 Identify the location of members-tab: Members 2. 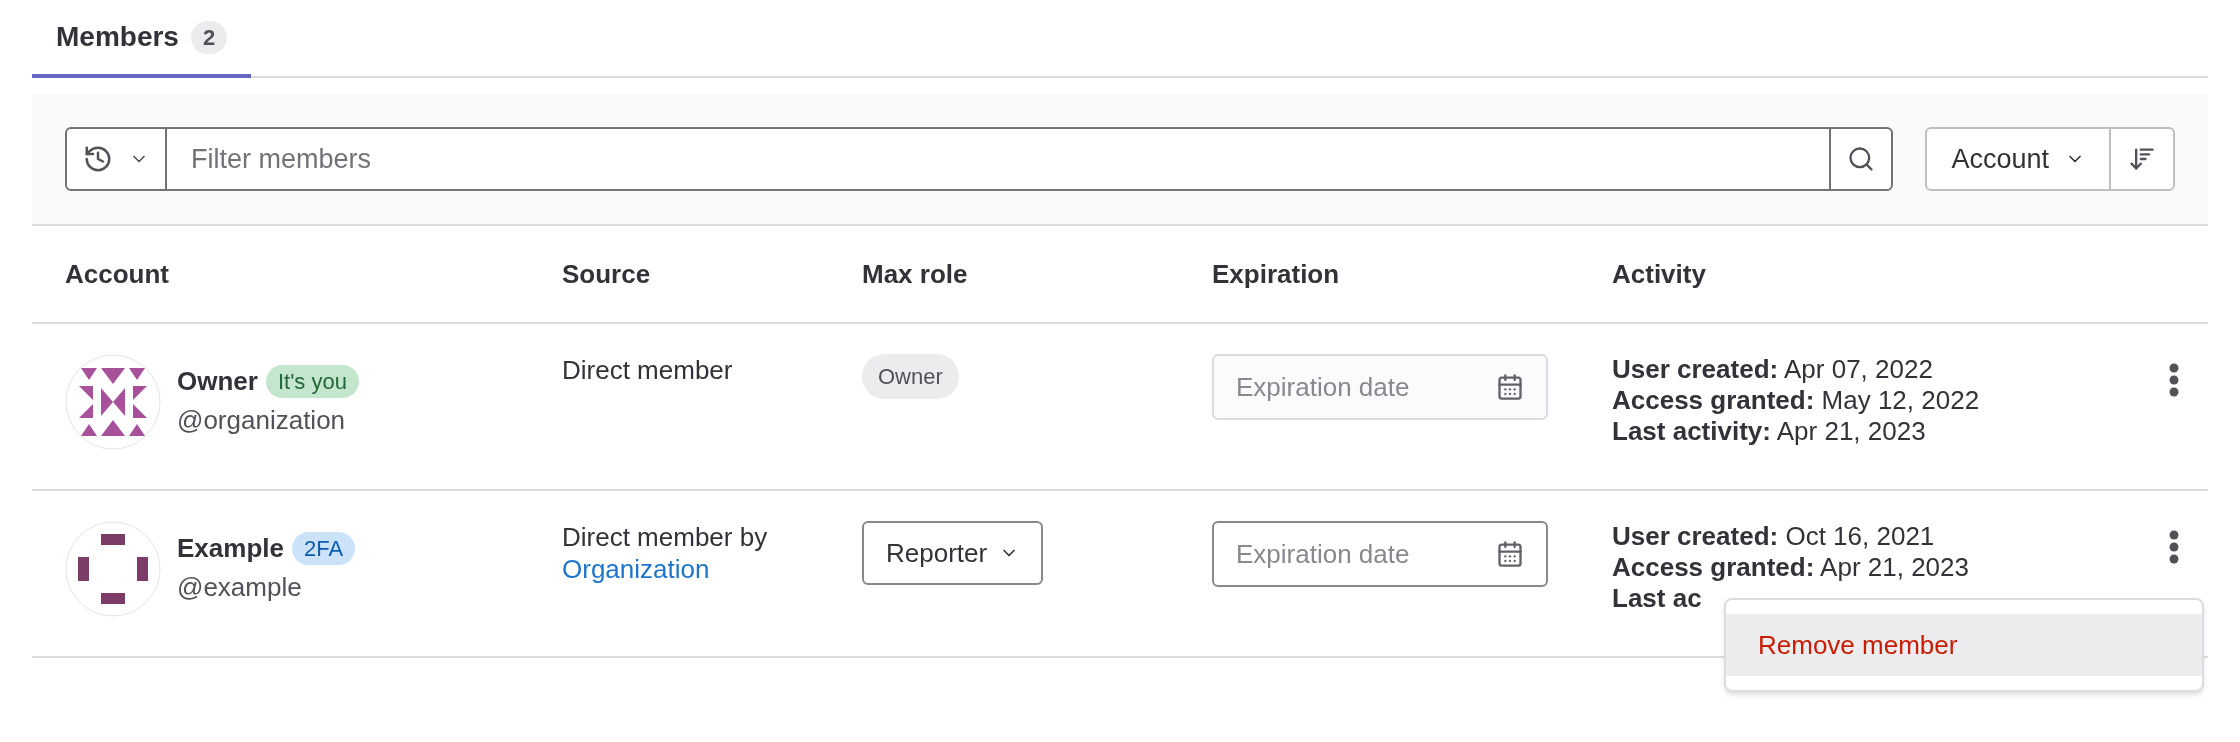
(142, 39).